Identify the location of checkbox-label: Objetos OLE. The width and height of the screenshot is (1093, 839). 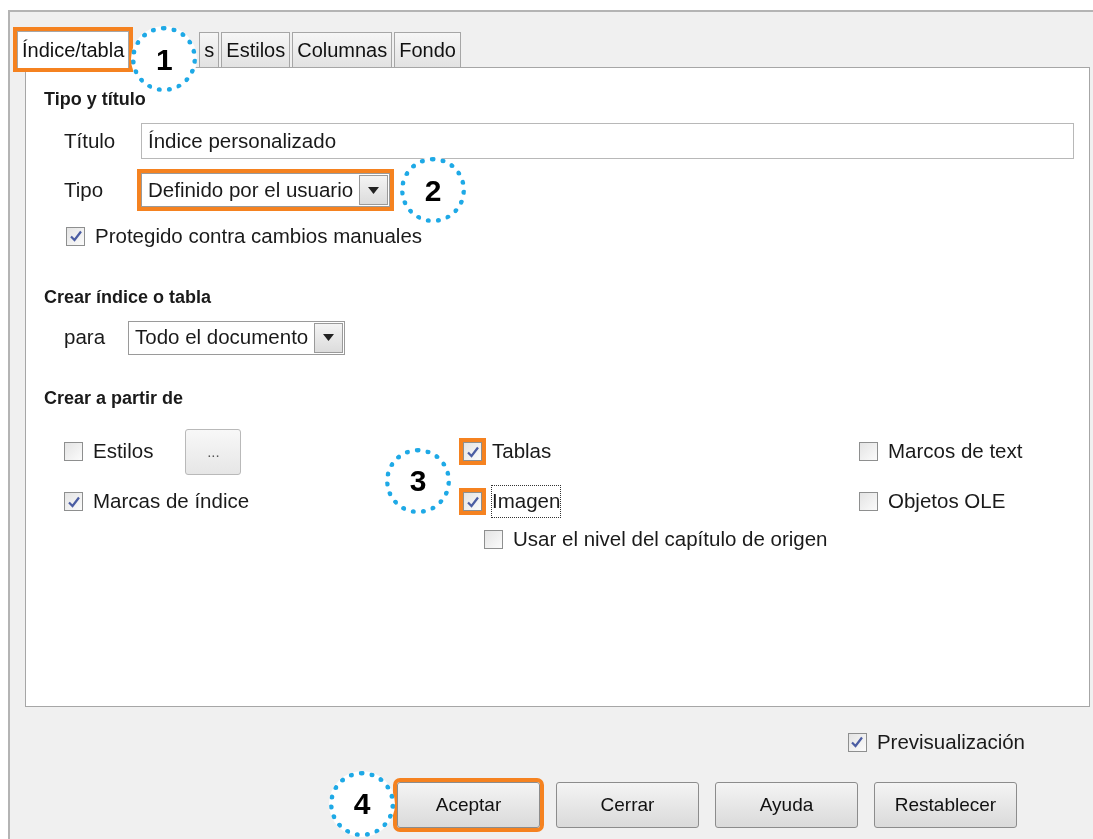
(947, 501).